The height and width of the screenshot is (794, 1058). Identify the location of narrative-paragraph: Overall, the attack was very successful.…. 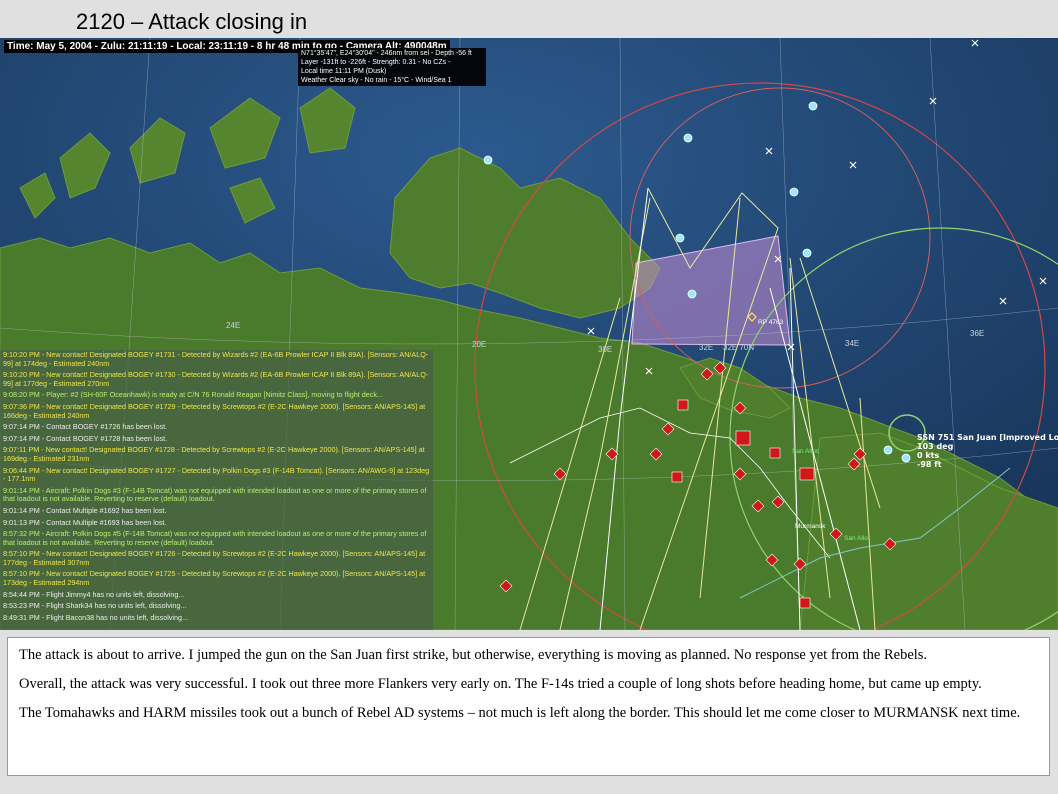
(500, 684).